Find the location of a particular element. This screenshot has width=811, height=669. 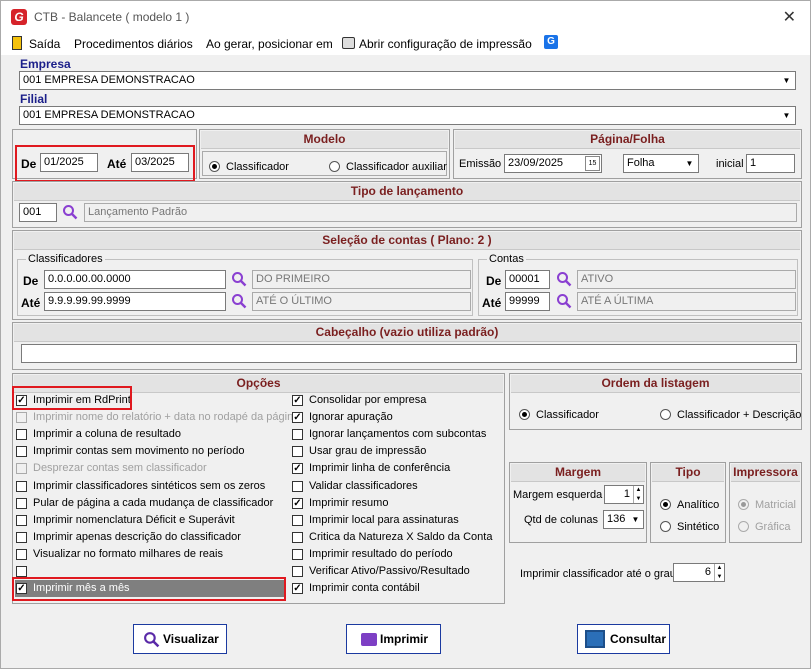

calendar-icon: 15 is located at coordinates (592, 163).